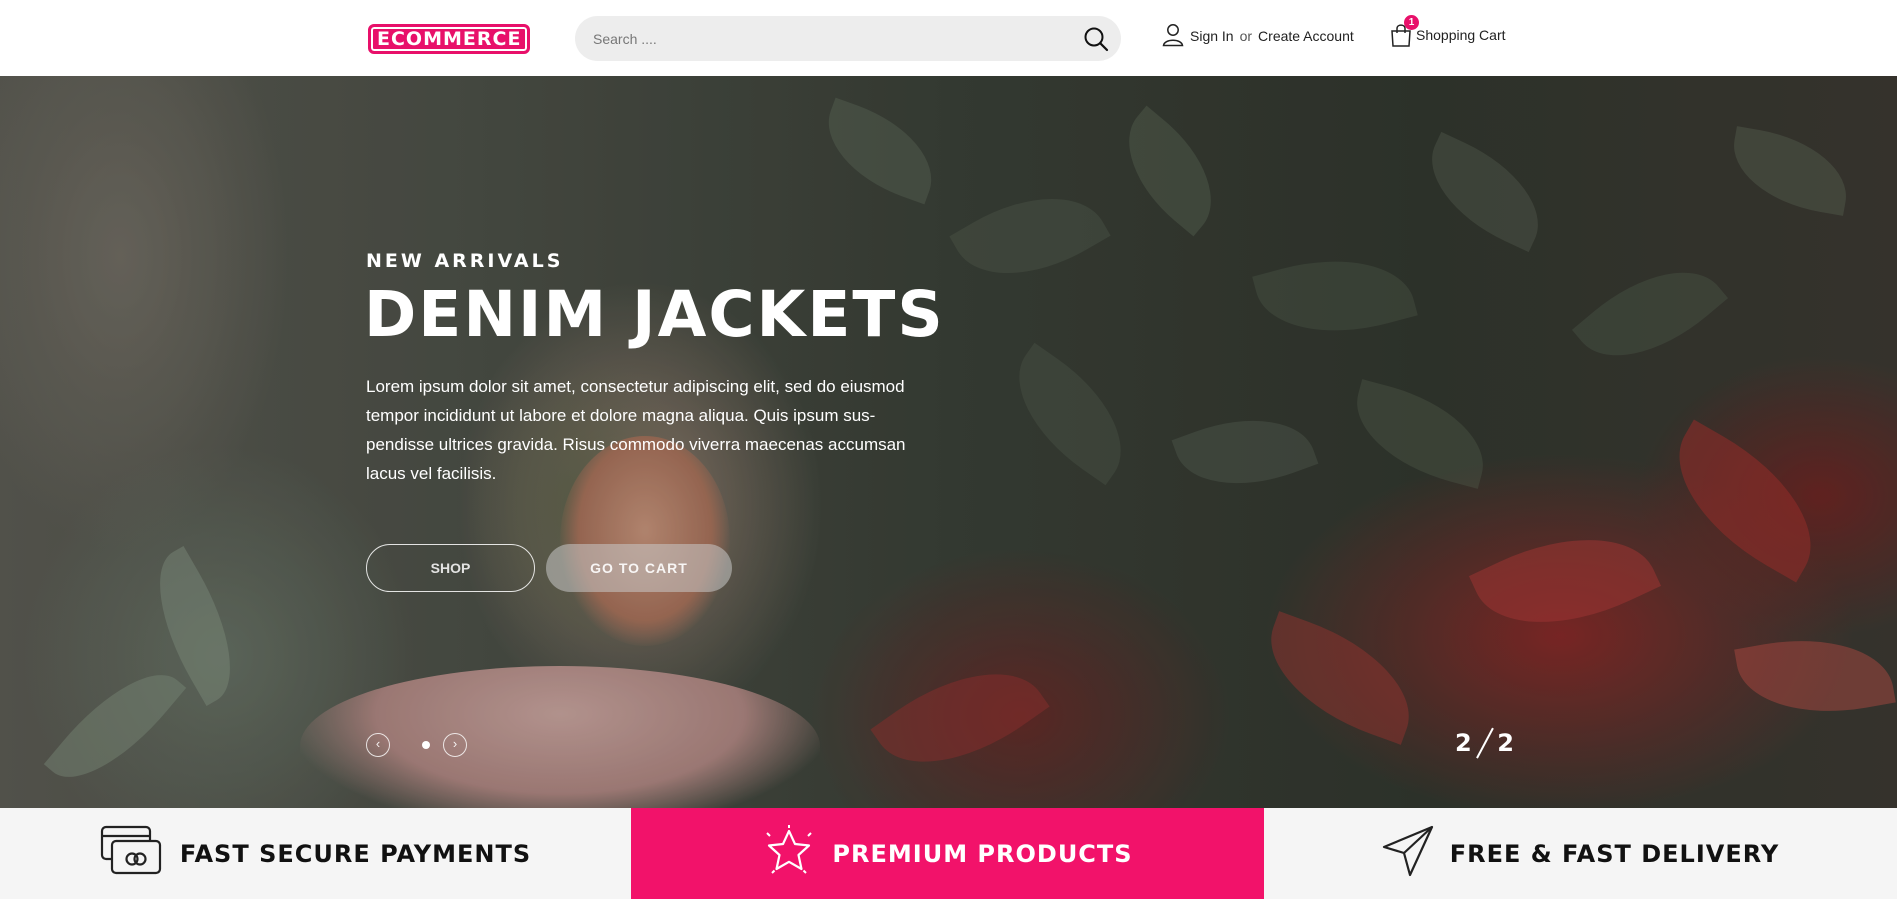  What do you see at coordinates (1404, 31) in the screenshot?
I see `shopping-bag-icon: 1` at bounding box center [1404, 31].